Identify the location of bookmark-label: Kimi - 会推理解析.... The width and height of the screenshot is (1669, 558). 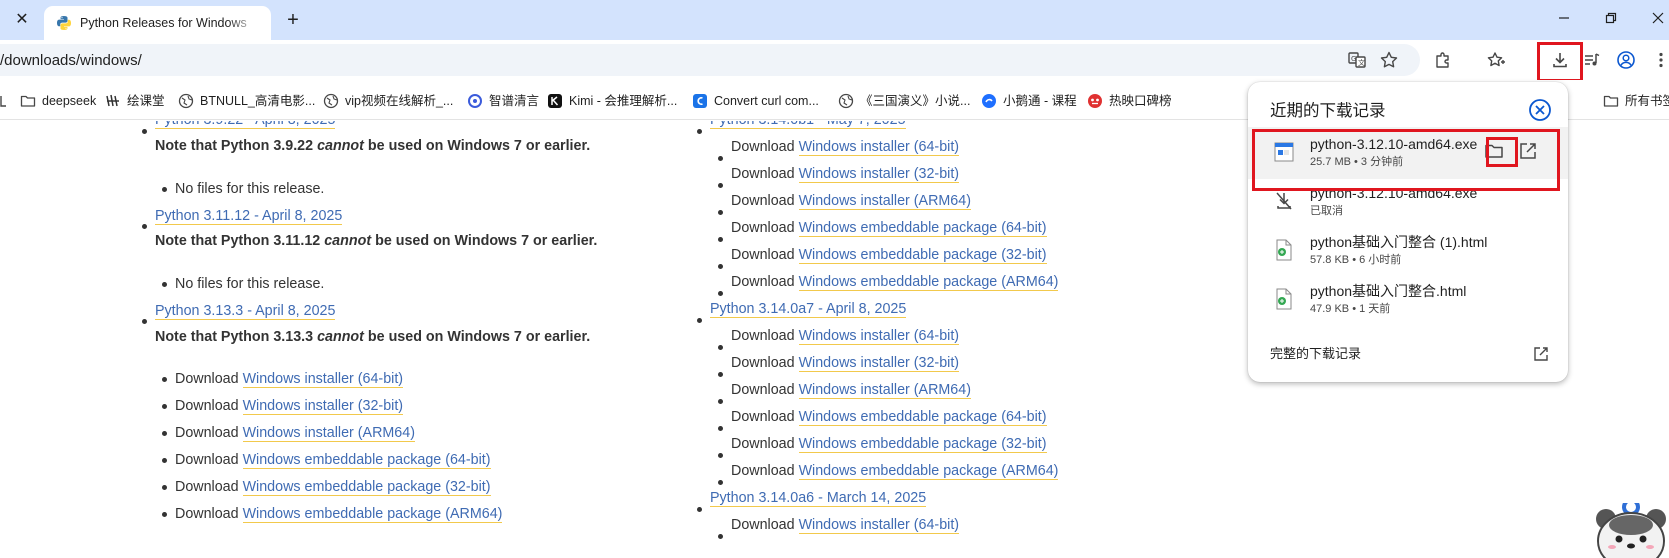
(623, 101).